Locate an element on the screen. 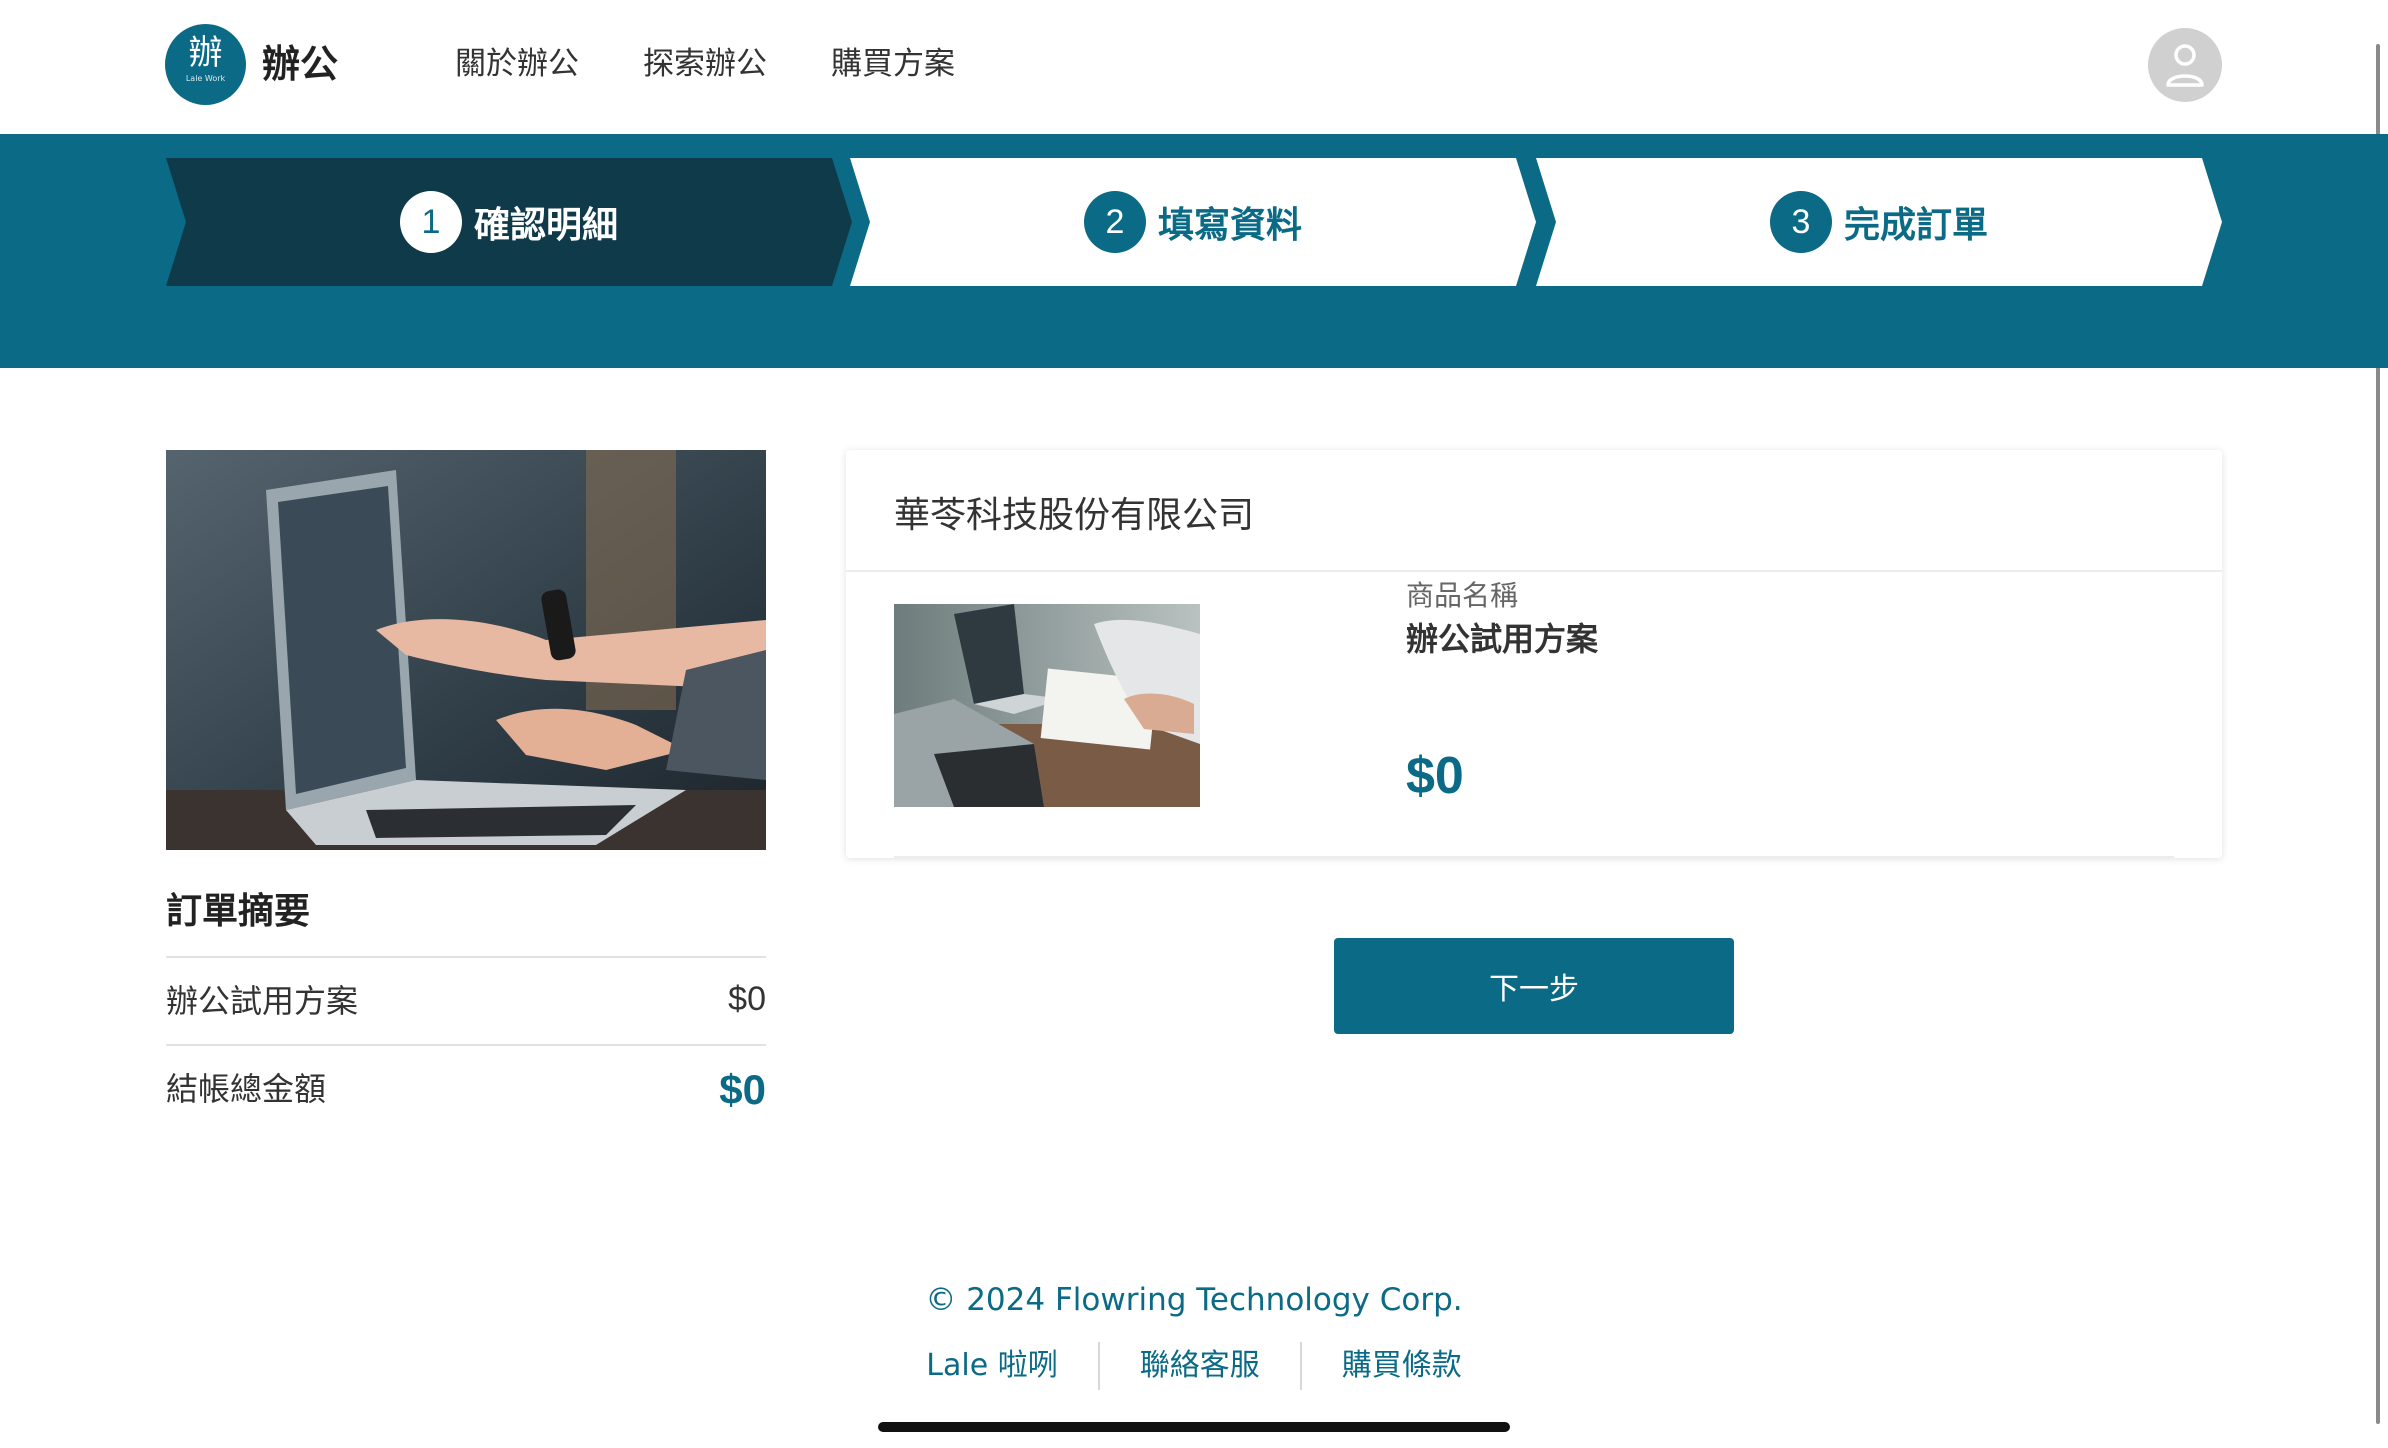 The height and width of the screenshot is (1448, 2388). footer-link-lale: Lale 啦咧 is located at coordinates (991, 1366).